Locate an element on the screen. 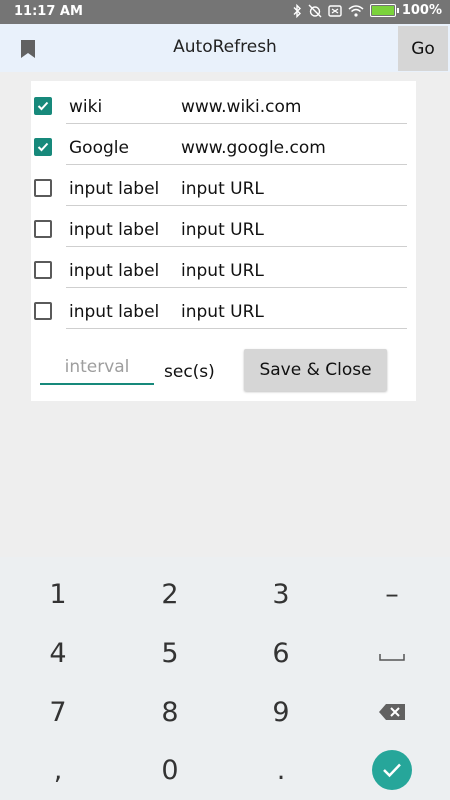 This screenshot has height=800, width=450. key-5: 5 is located at coordinates (170, 653).